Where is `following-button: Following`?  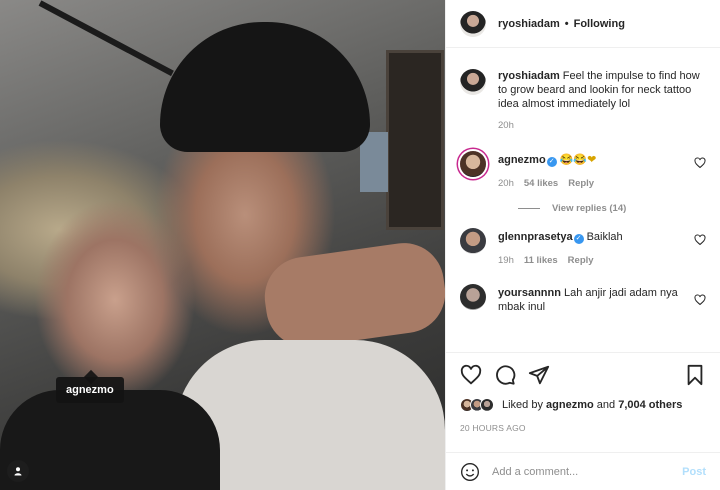 following-button: Following is located at coordinates (599, 24).